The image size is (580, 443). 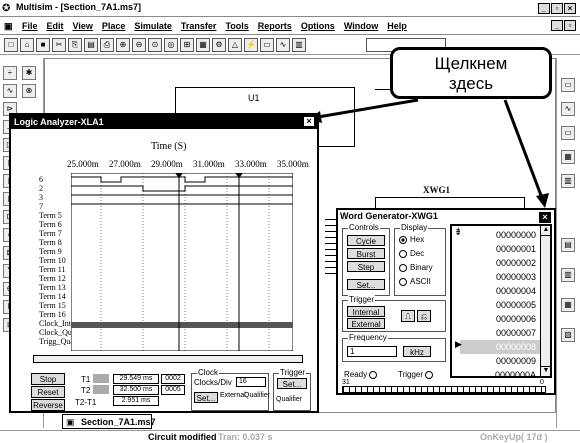 What do you see at coordinates (557, 25) in the screenshot?
I see `doc-minimize-button: _` at bounding box center [557, 25].